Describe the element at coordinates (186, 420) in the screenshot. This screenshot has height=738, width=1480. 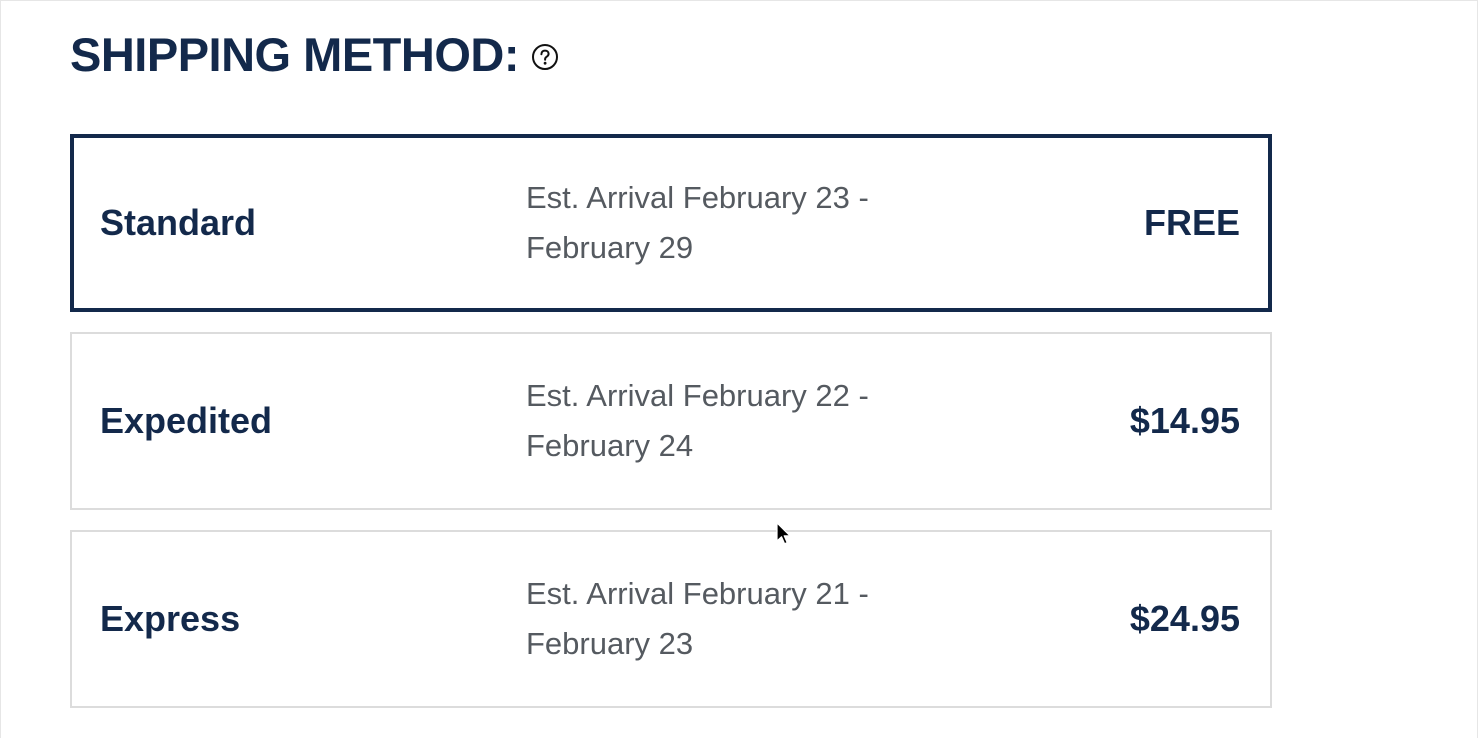
I see `shipping-option-name: Expedited` at that location.